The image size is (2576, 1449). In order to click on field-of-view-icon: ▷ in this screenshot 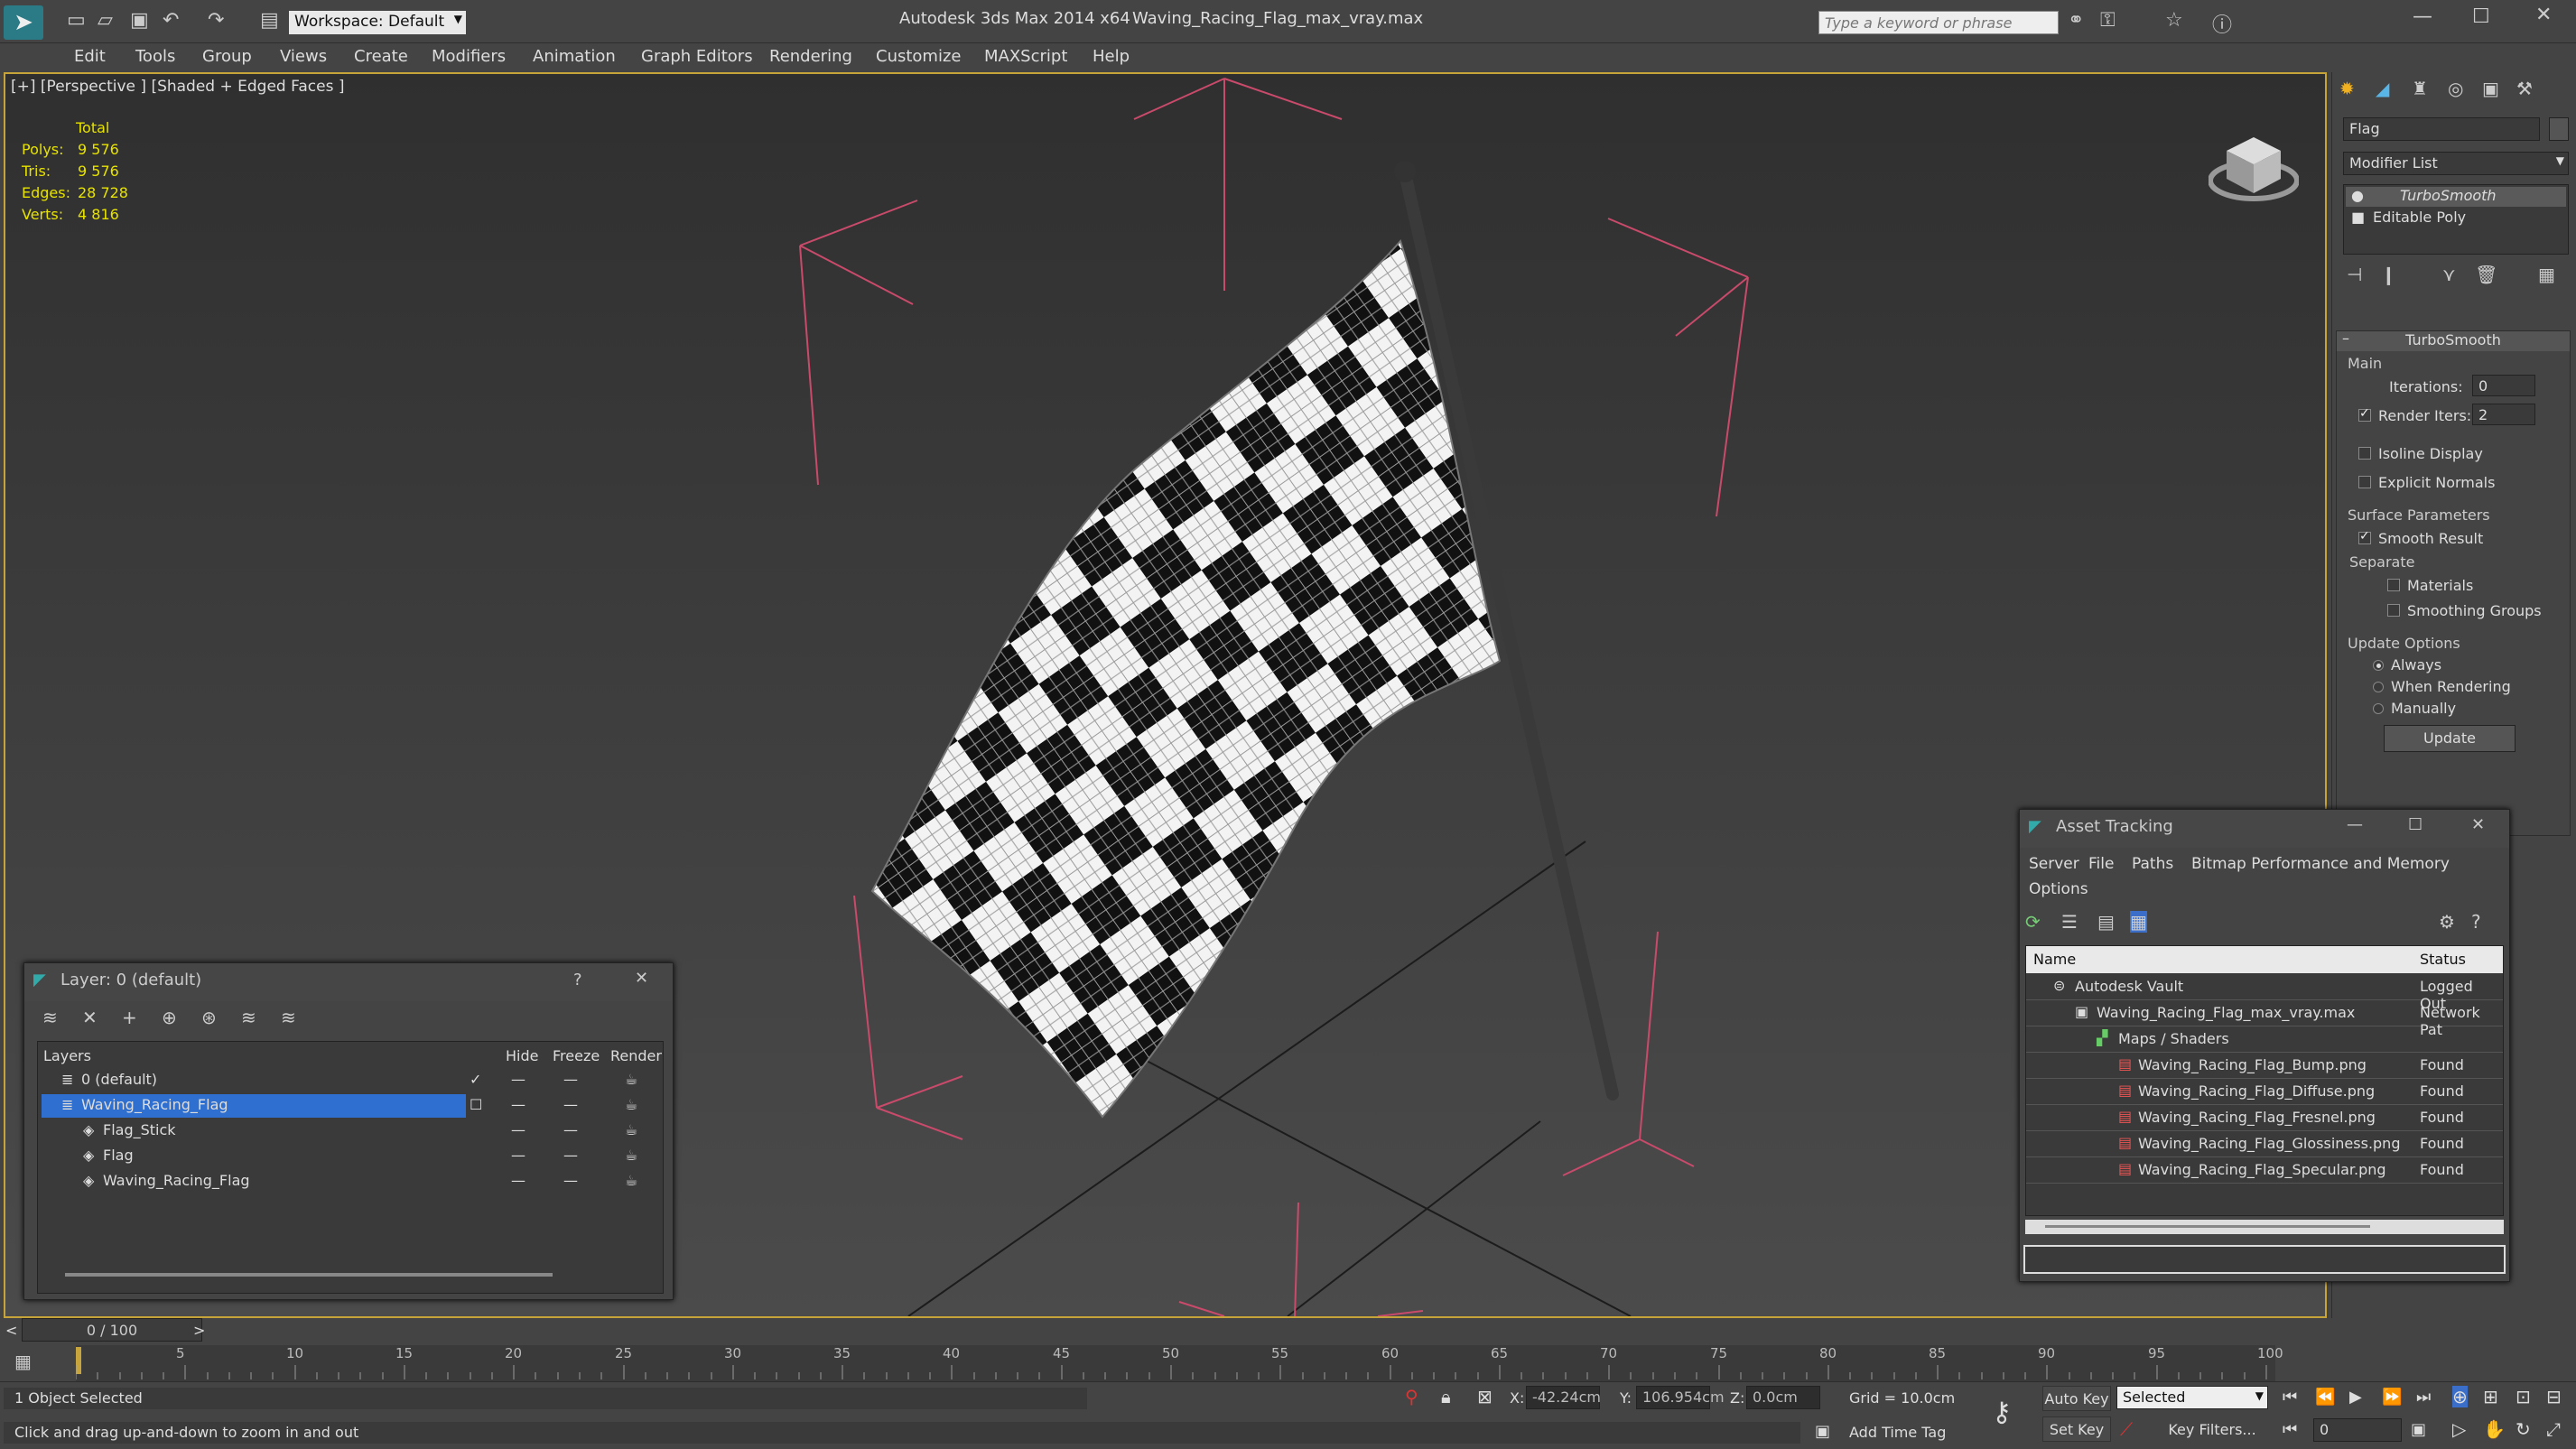, I will do `click(2459, 1429)`.